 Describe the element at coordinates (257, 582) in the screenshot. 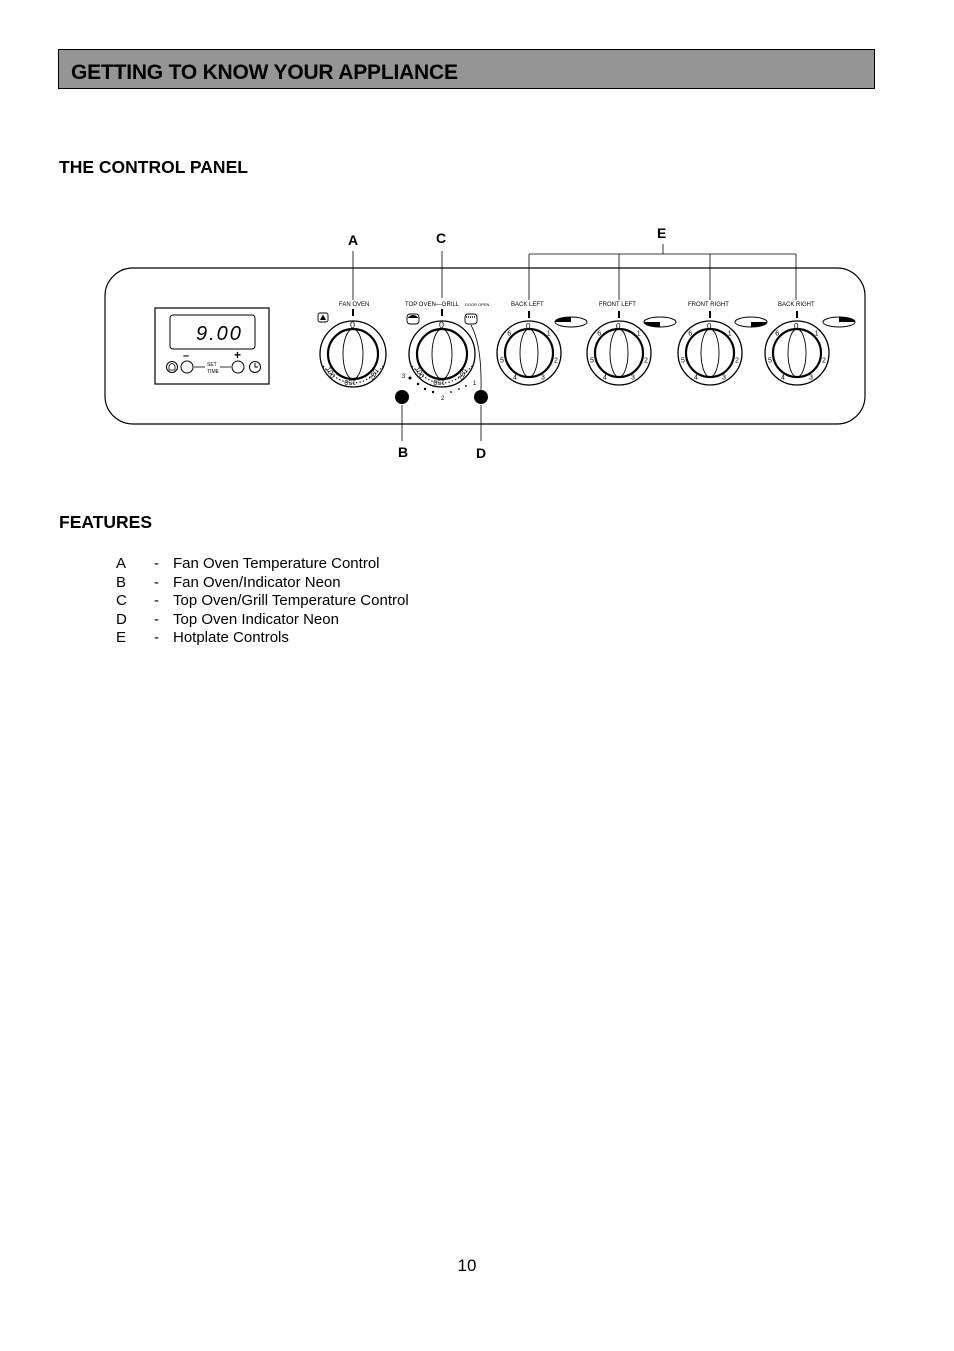

I see `feature-text: Fan Oven/Indicator Neon` at that location.